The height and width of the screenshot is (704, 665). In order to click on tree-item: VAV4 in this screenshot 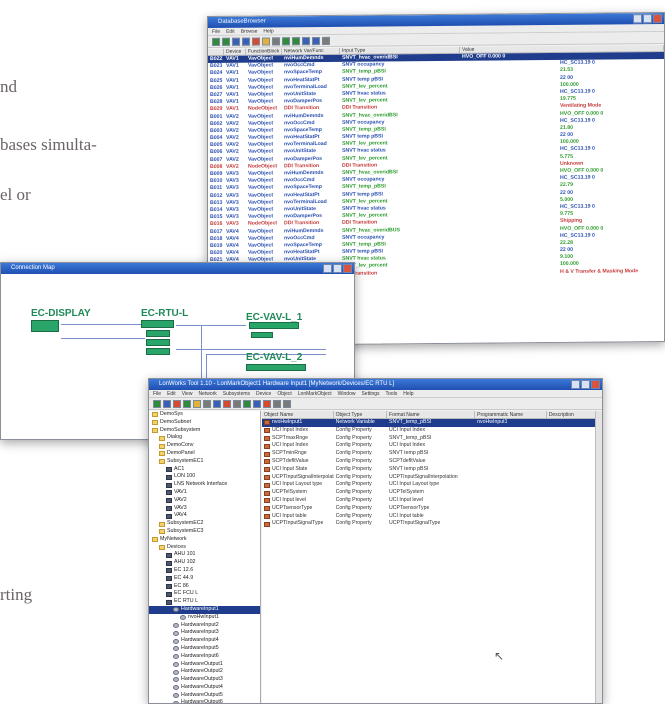, I will do `click(204, 516)`.